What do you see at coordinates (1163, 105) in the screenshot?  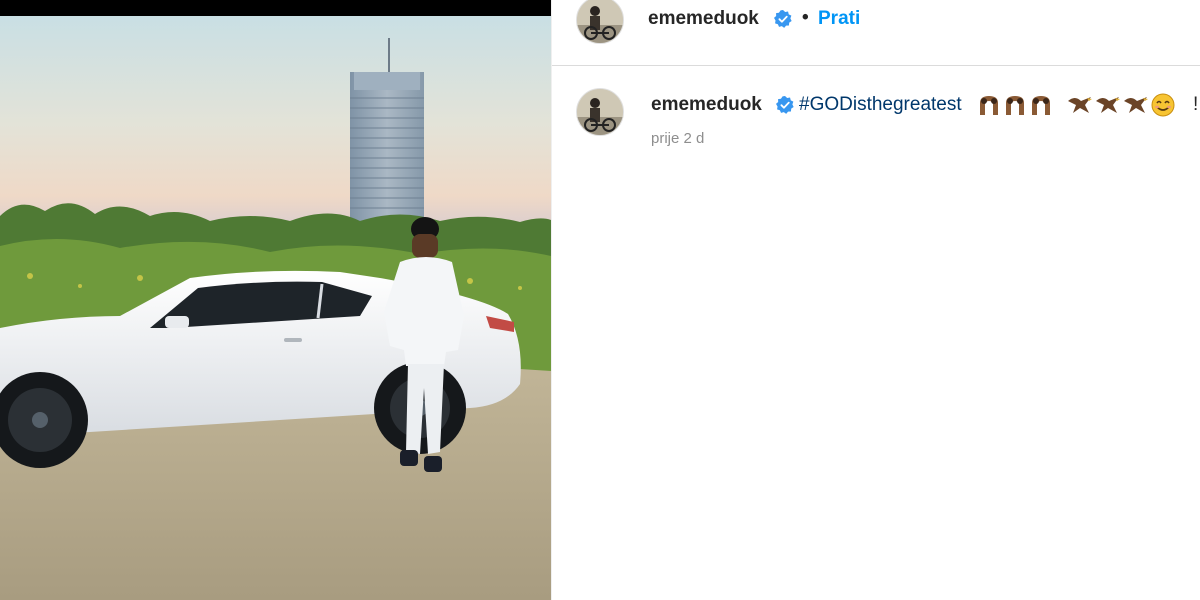 I see `smiling-face-icon` at bounding box center [1163, 105].